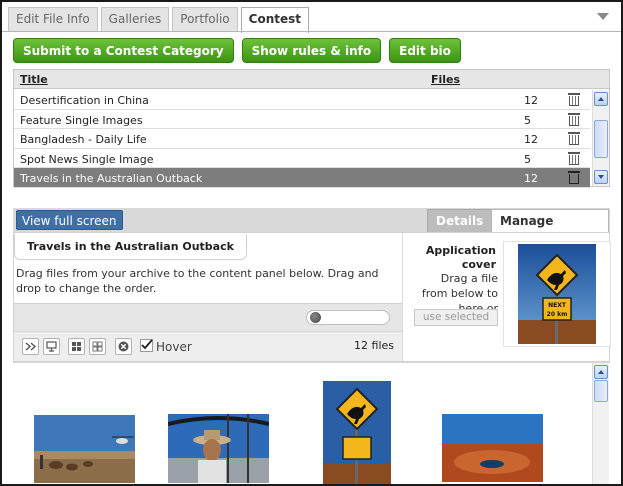 The image size is (623, 486). What do you see at coordinates (402, 297) in the screenshot?
I see `cover-divider` at bounding box center [402, 297].